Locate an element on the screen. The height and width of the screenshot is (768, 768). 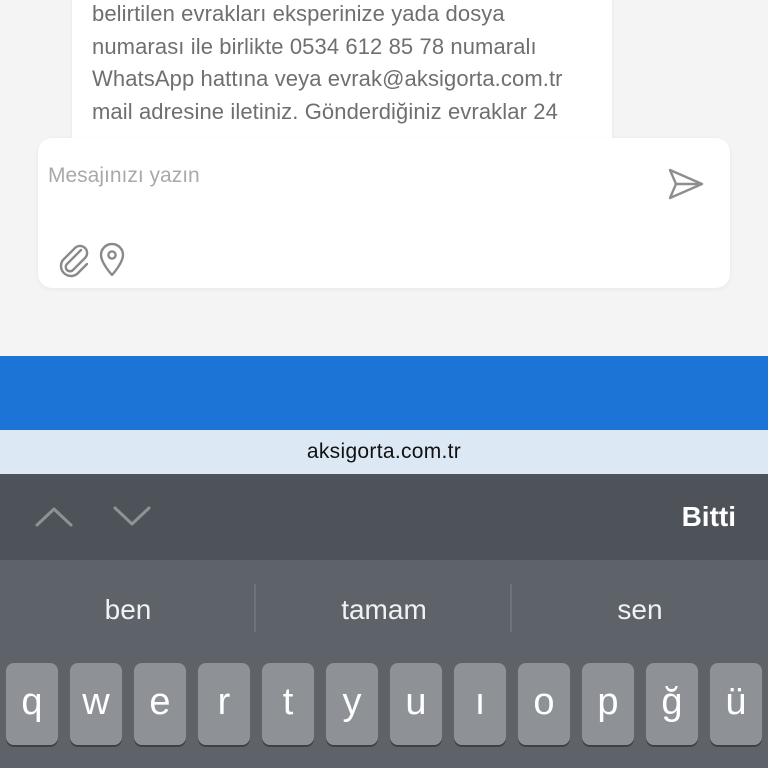
attach-button is located at coordinates (74, 260).